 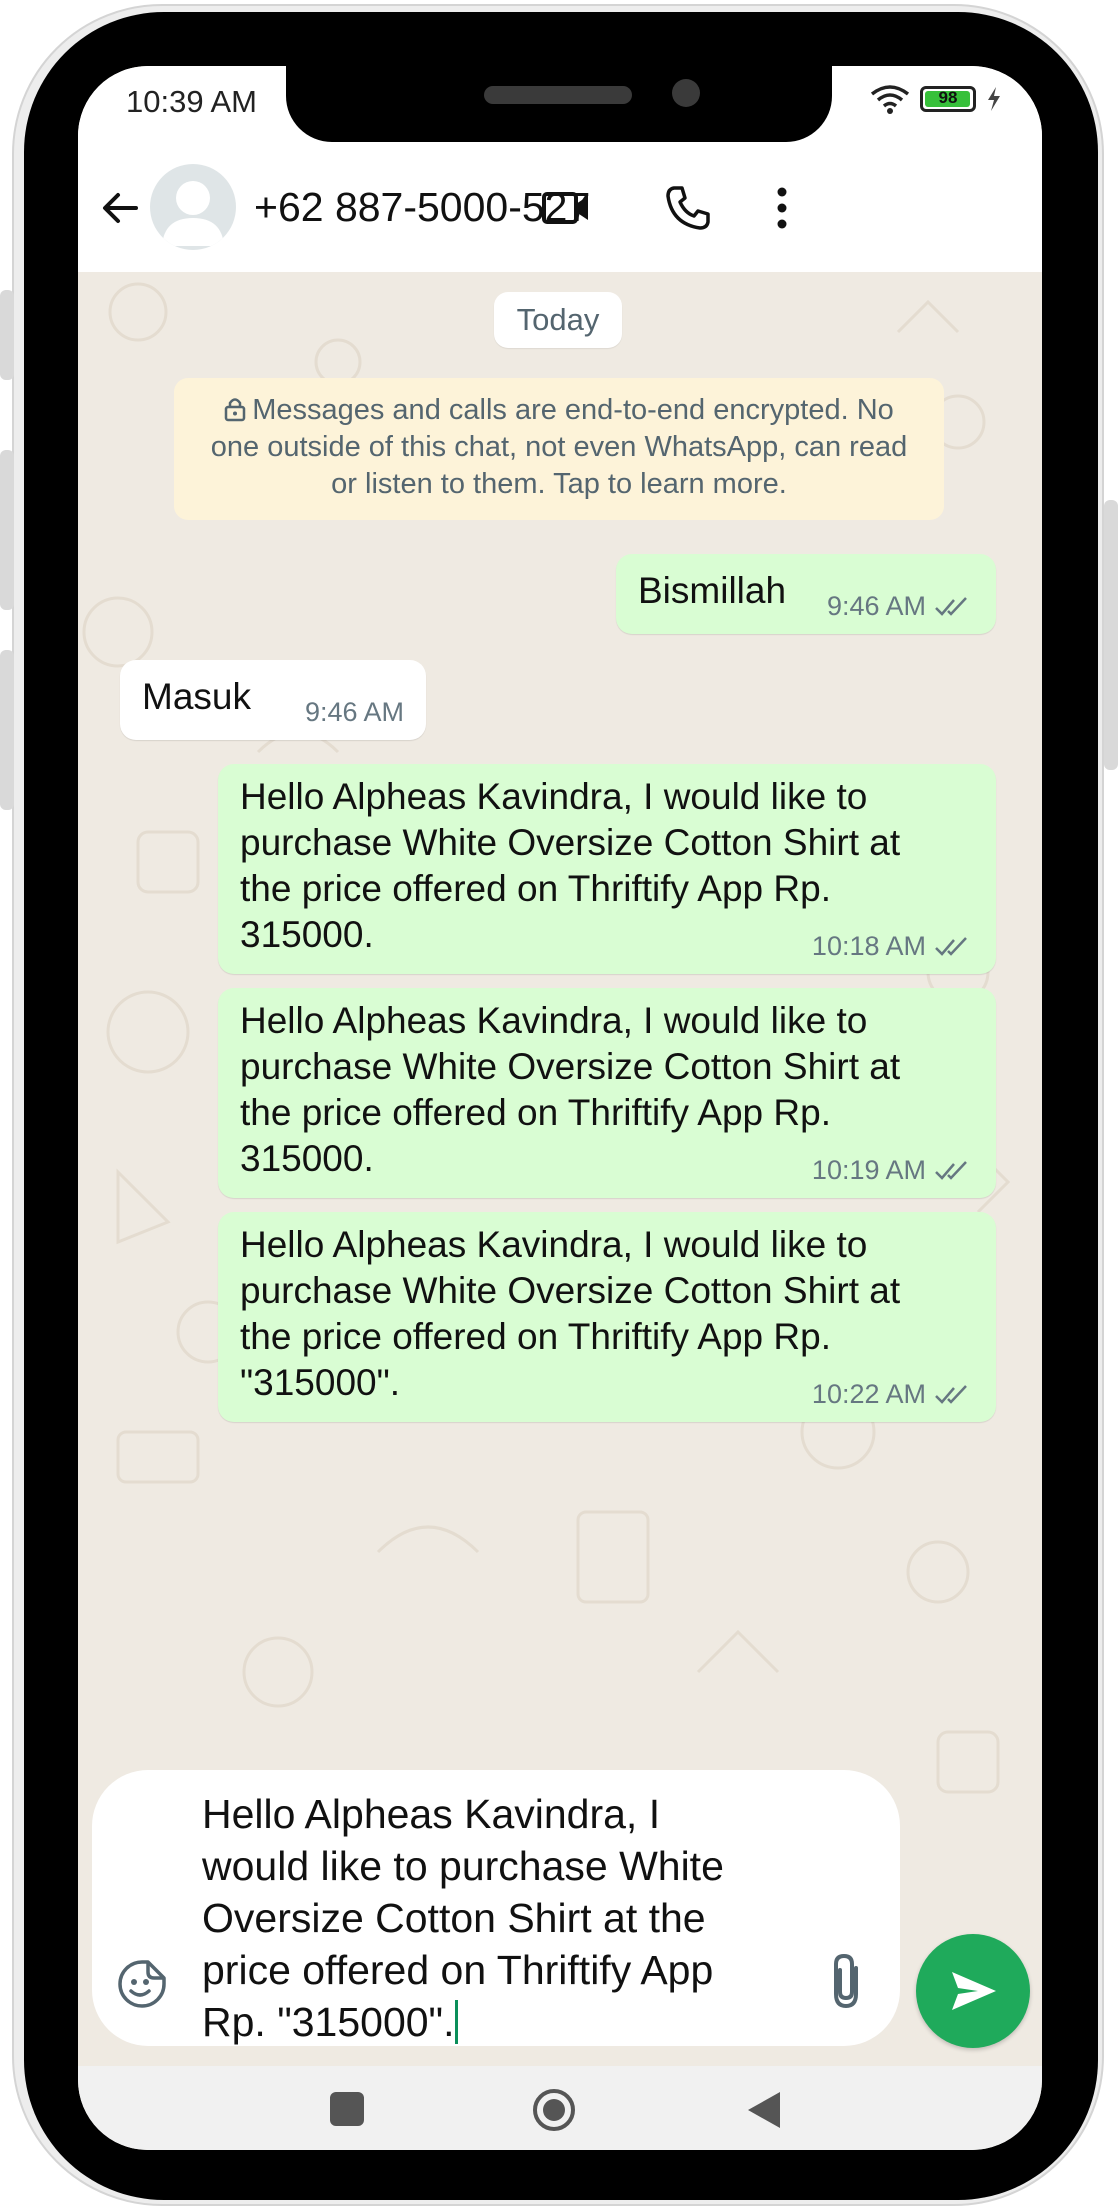 I want to click on battery-level: 98, so click(x=948, y=97).